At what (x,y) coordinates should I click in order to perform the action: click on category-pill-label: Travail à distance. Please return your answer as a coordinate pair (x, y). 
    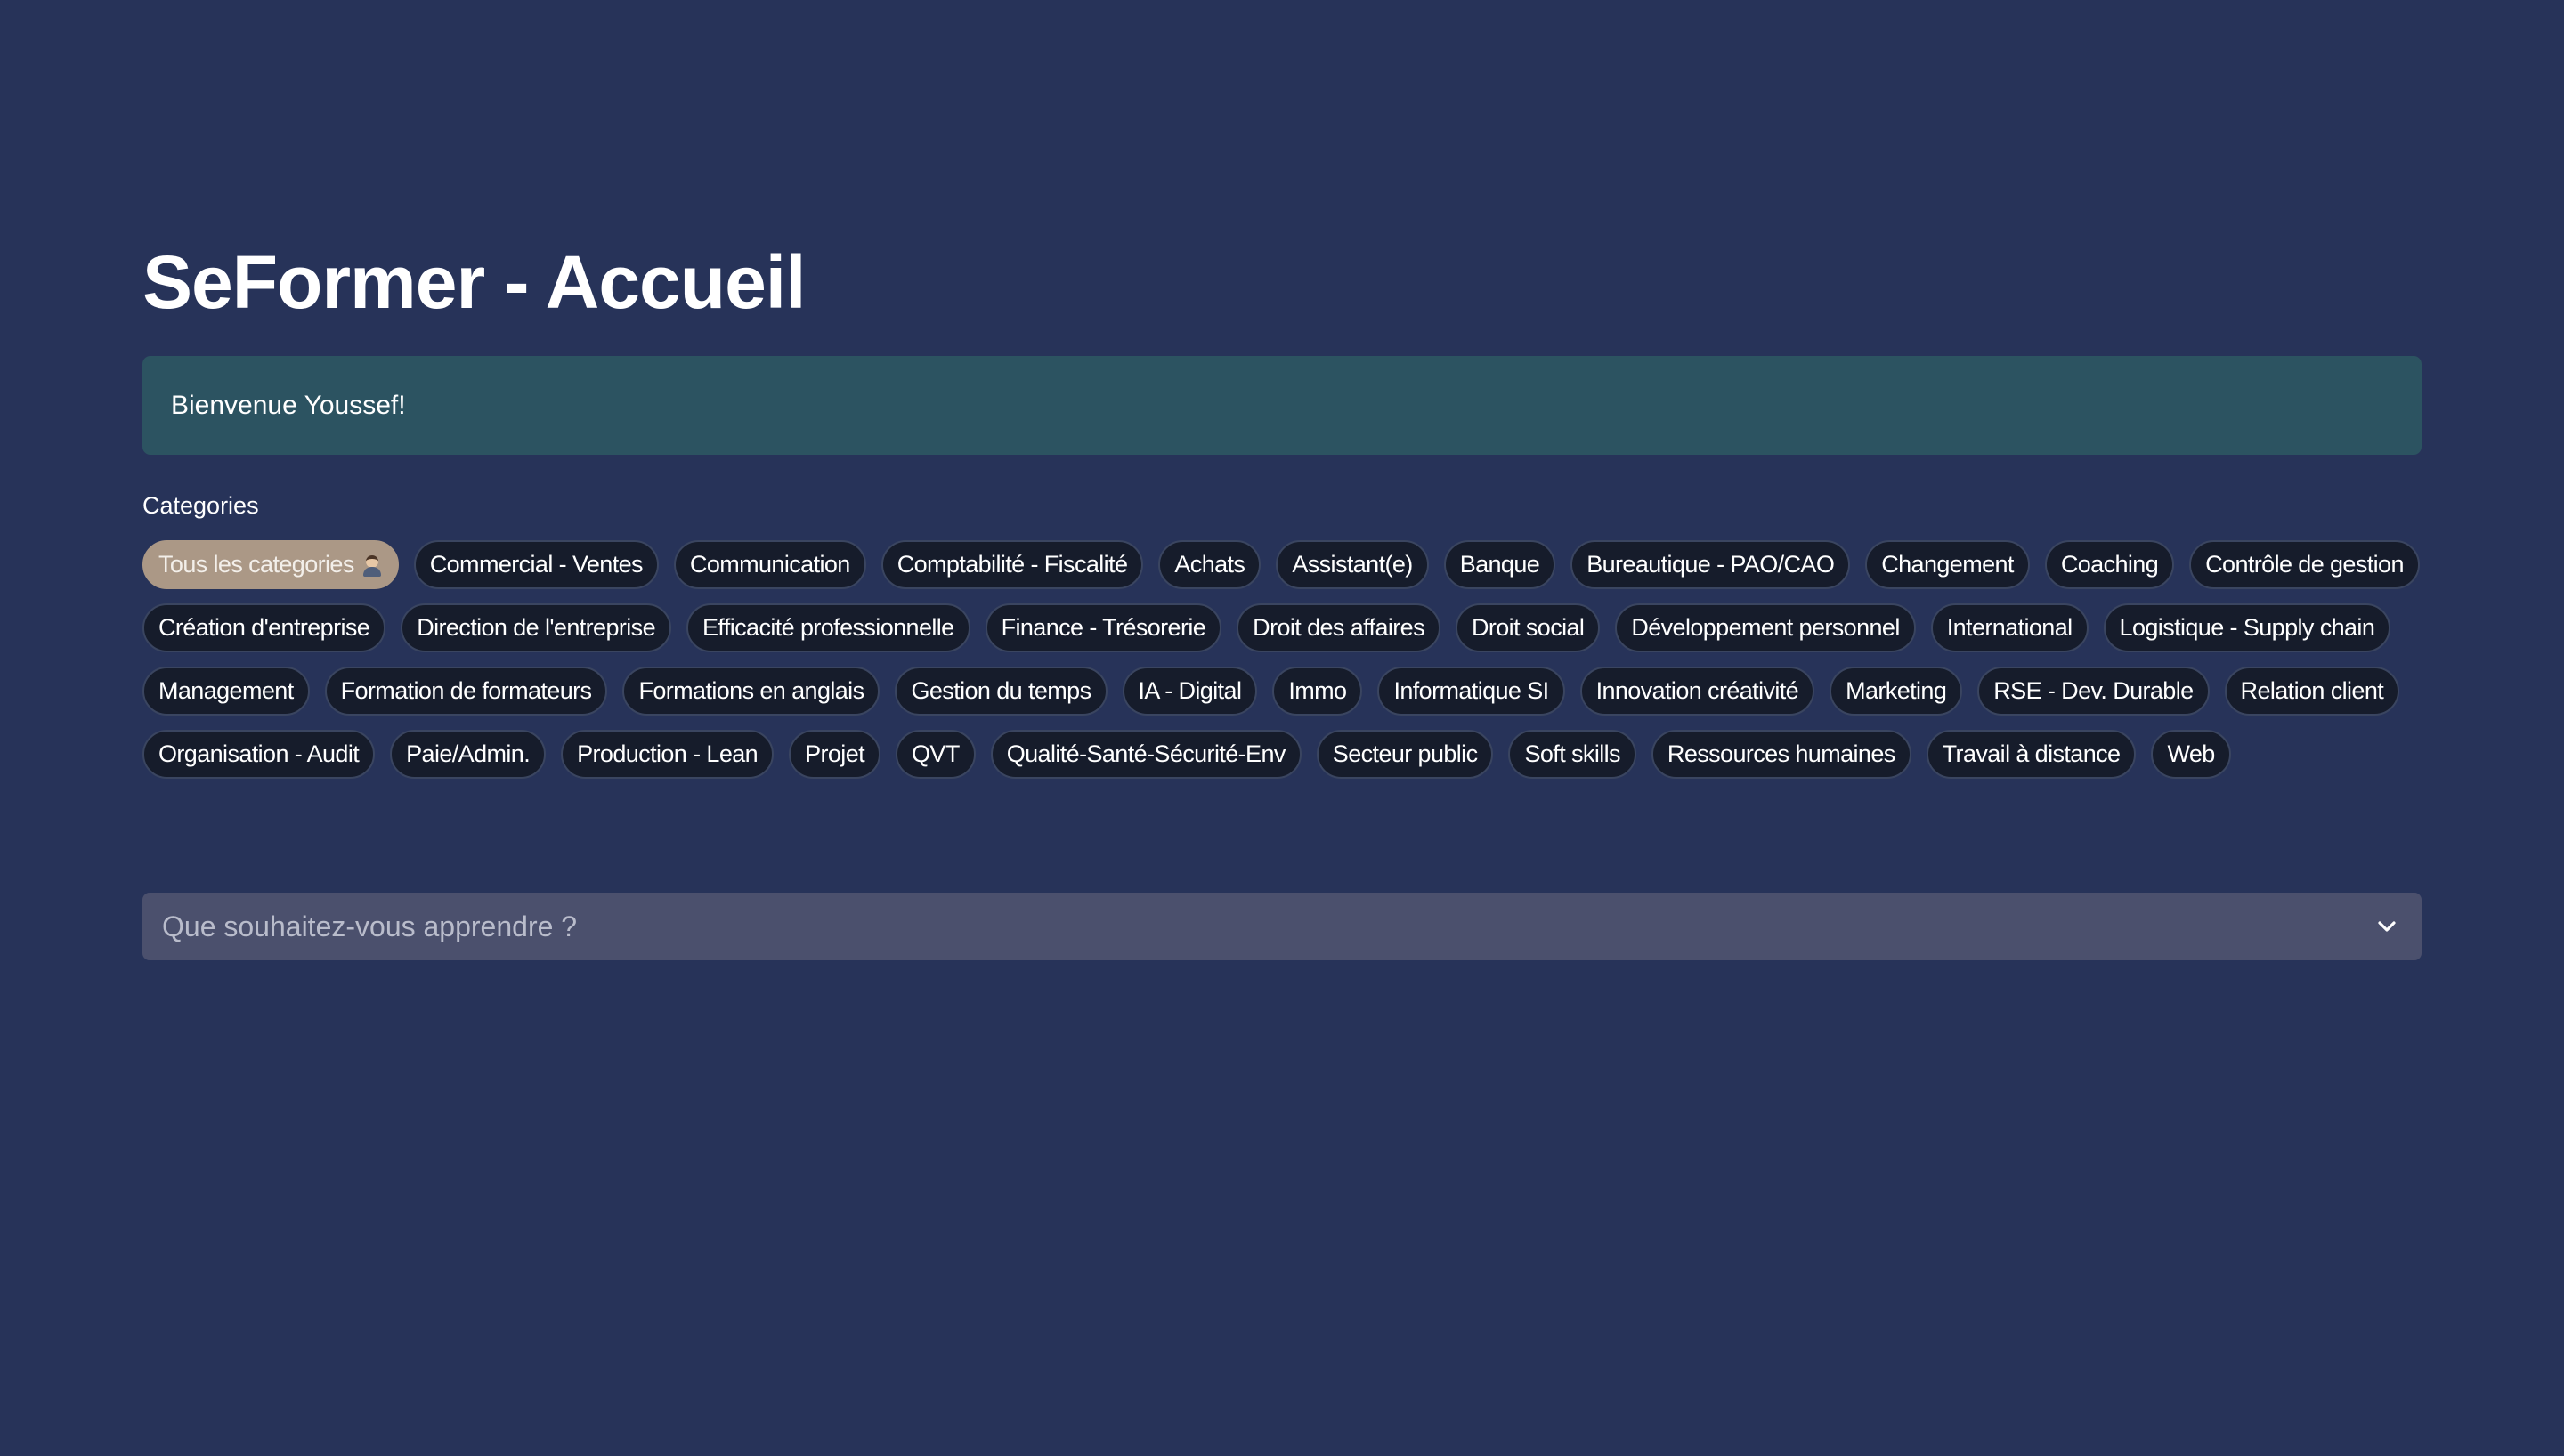
    Looking at the image, I should click on (2031, 753).